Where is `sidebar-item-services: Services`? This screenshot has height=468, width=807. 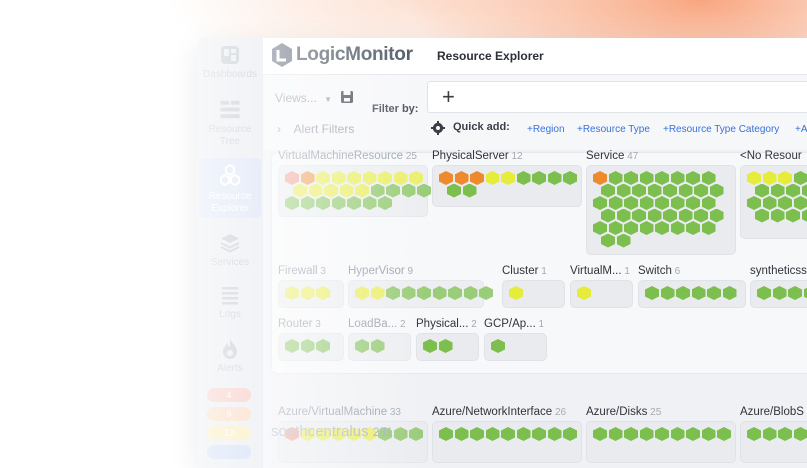 sidebar-item-services: Services is located at coordinates (230, 254).